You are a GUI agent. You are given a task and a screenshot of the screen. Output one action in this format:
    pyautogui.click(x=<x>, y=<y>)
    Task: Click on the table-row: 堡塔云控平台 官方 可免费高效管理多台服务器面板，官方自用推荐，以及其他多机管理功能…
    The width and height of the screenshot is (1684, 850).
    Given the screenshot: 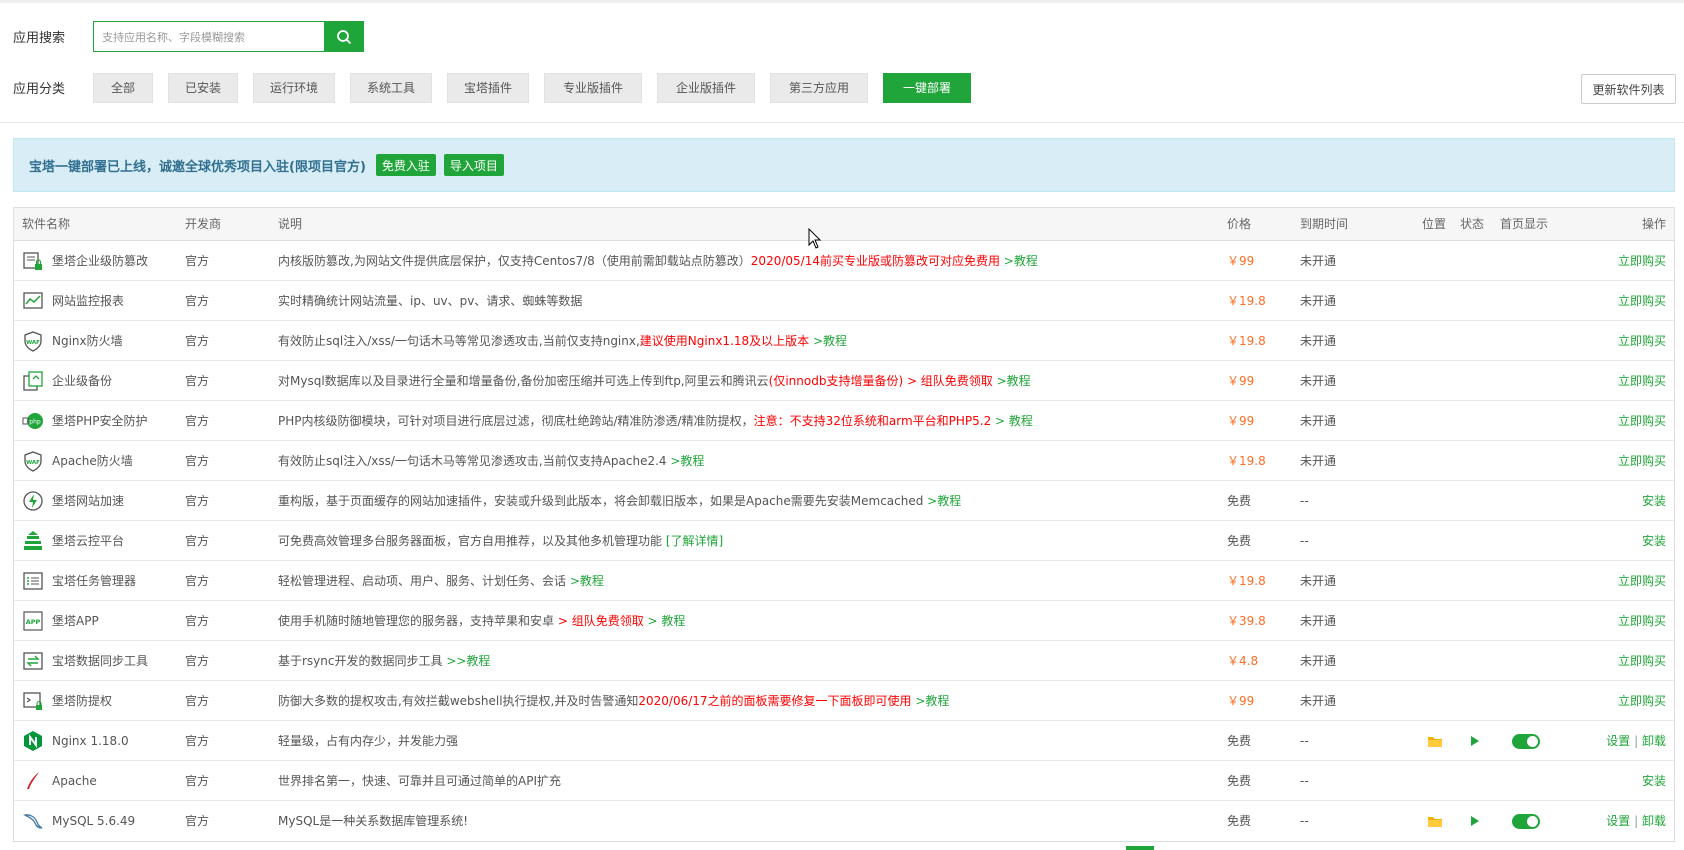 What is the action you would take?
    pyautogui.click(x=844, y=541)
    